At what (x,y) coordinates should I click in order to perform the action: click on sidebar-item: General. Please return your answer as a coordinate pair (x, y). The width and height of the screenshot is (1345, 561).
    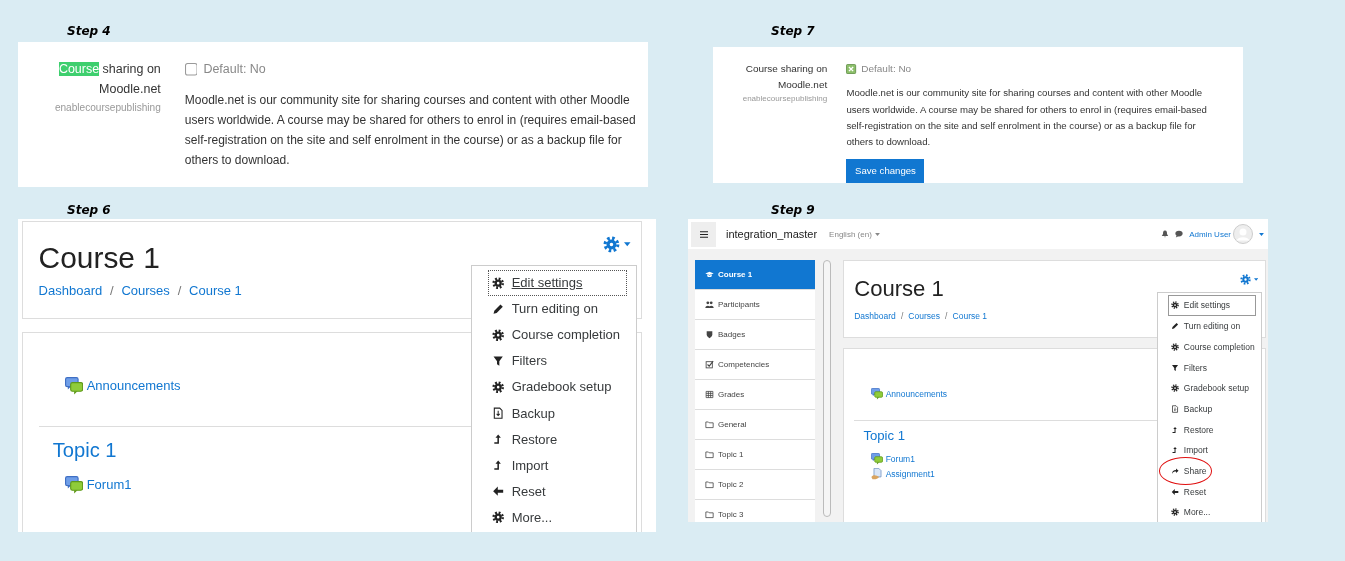
    Looking at the image, I should click on (755, 424).